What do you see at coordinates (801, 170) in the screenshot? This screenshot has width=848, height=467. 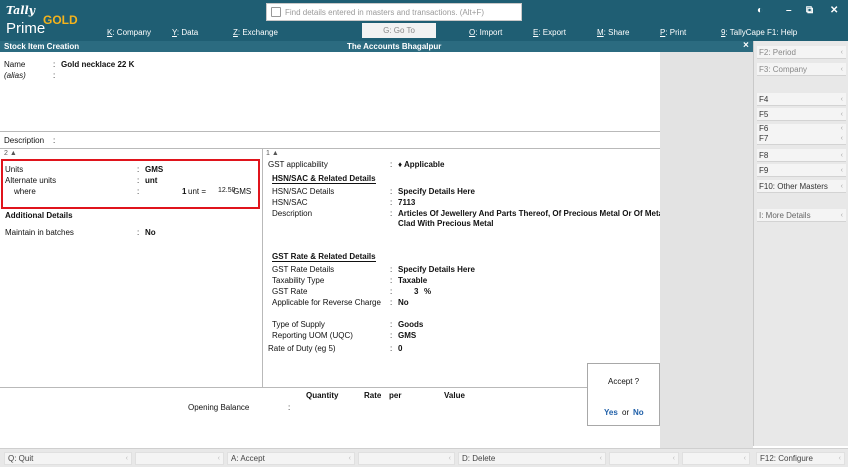 I see `f9-button: F9 ‹` at bounding box center [801, 170].